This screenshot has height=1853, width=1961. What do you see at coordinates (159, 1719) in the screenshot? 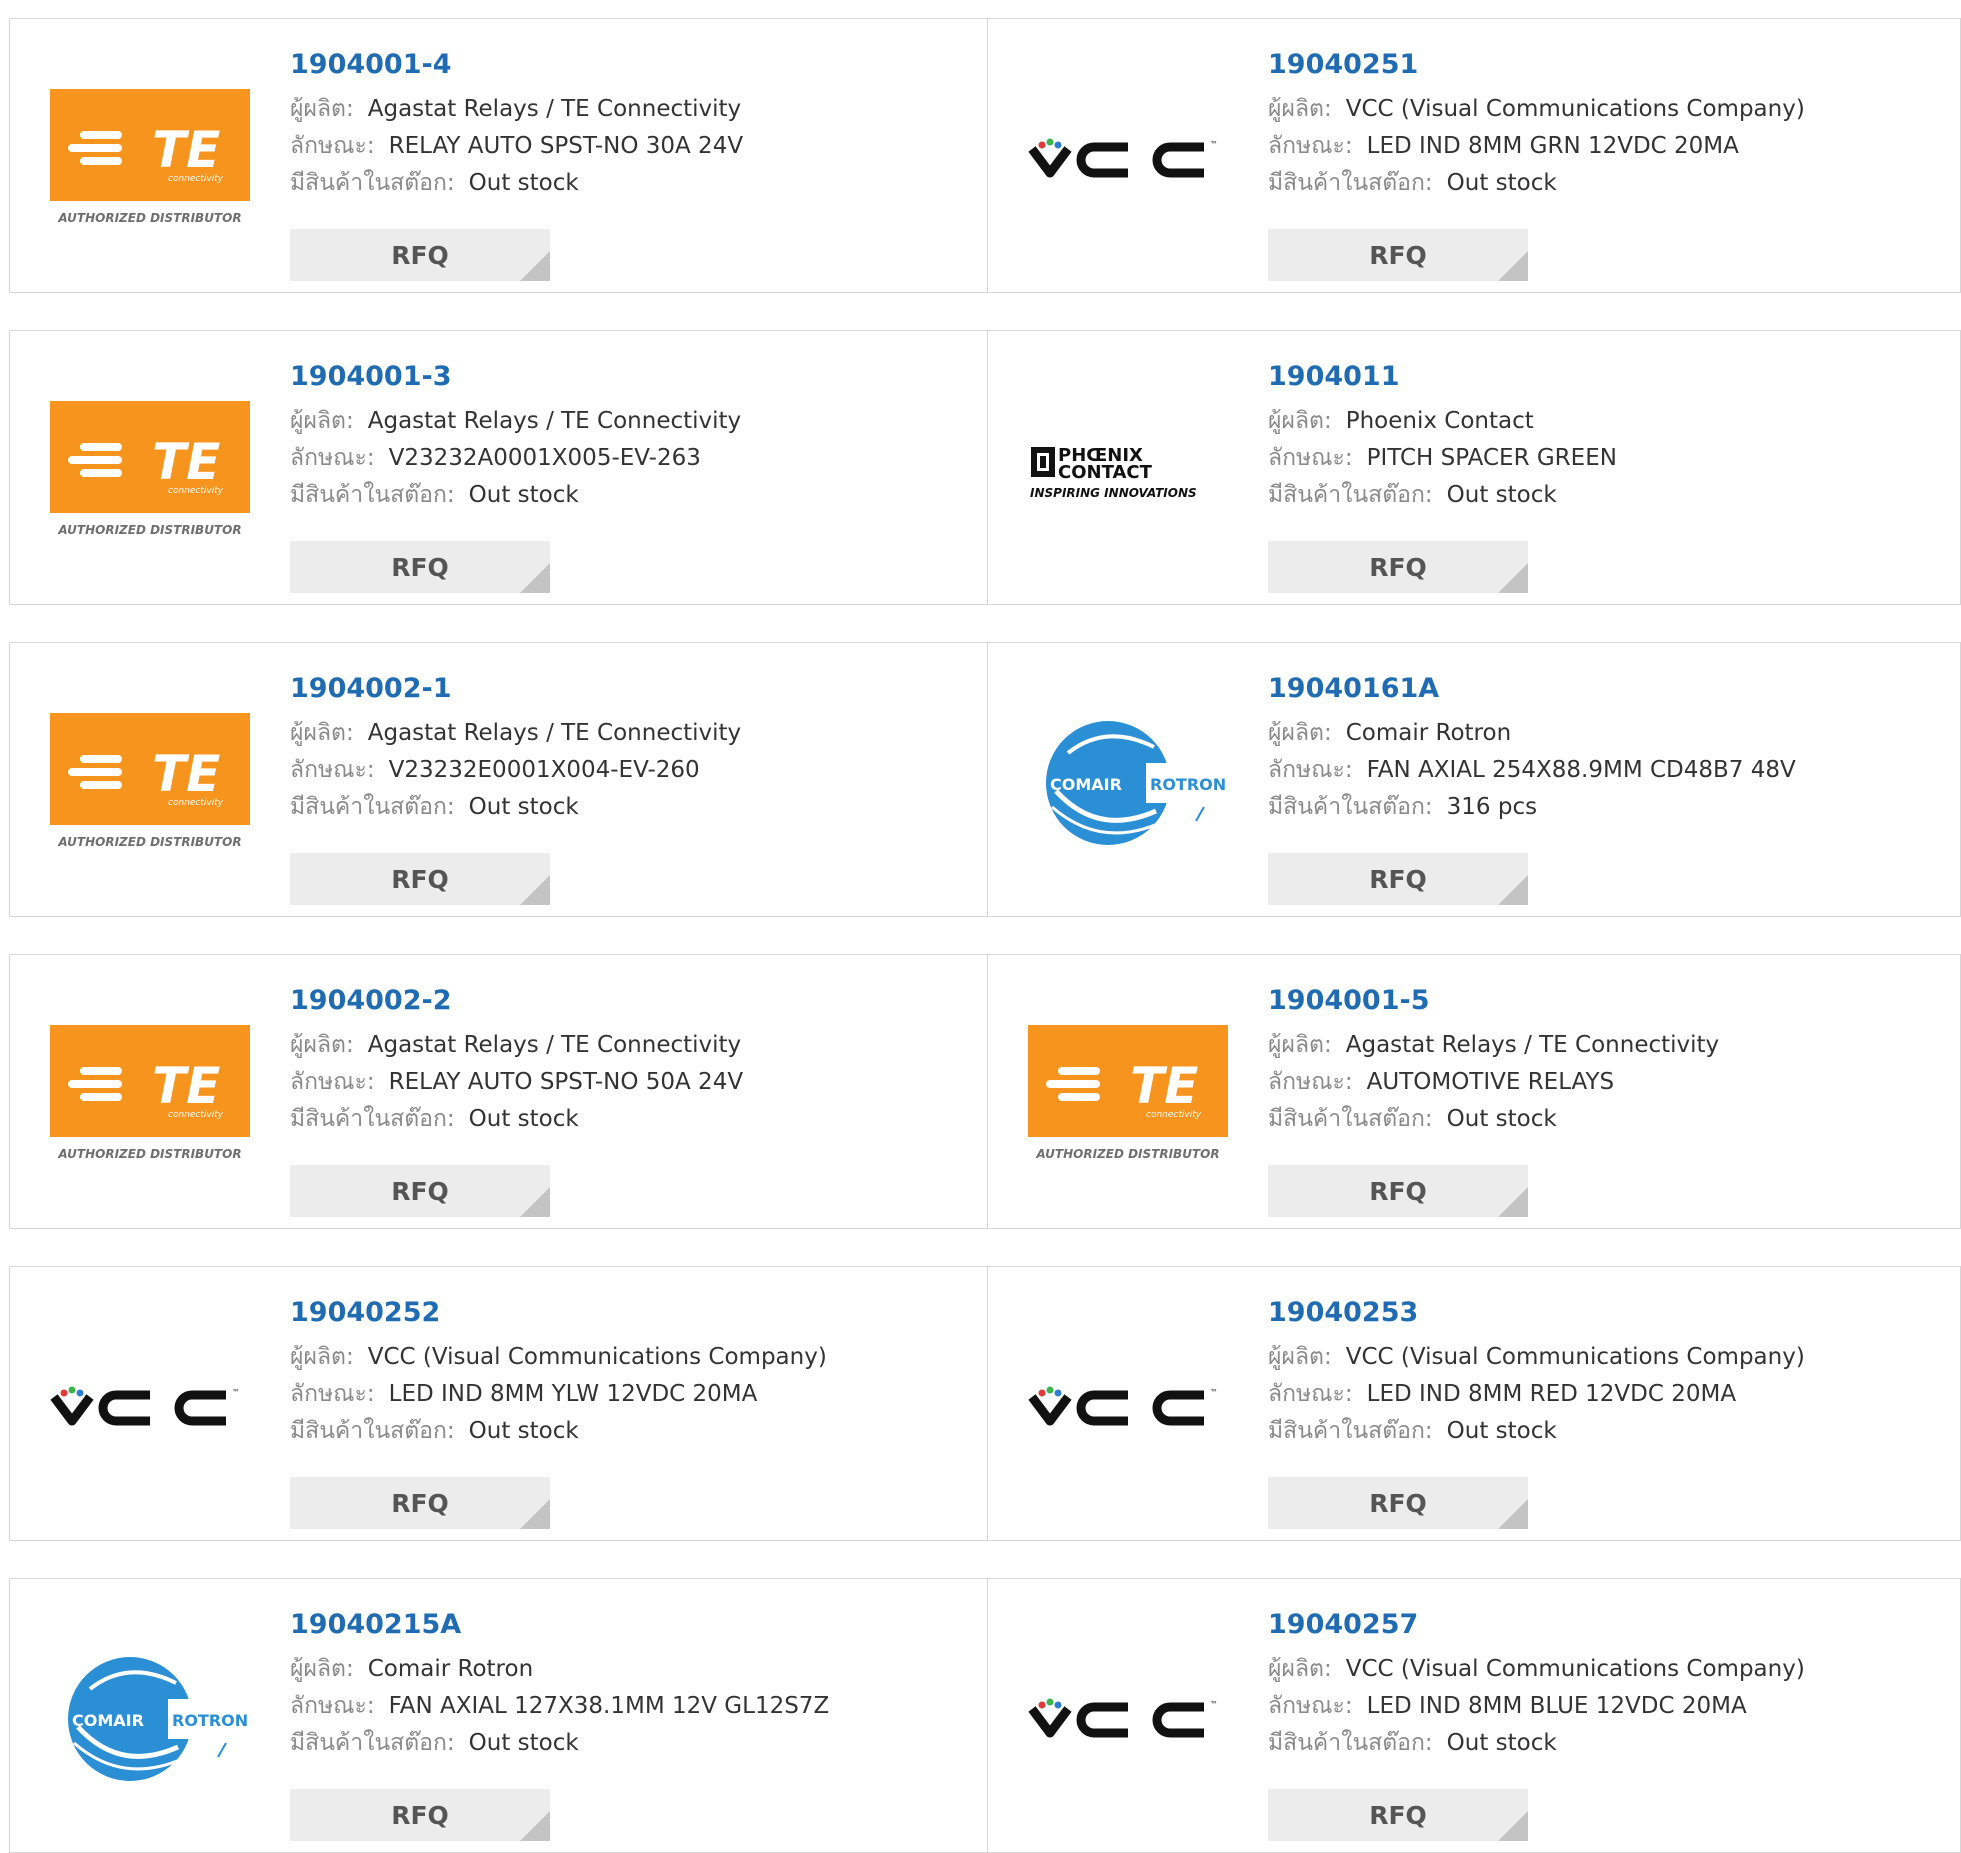
I see `comair-rotron-logo: COMAIR ROTRON` at bounding box center [159, 1719].